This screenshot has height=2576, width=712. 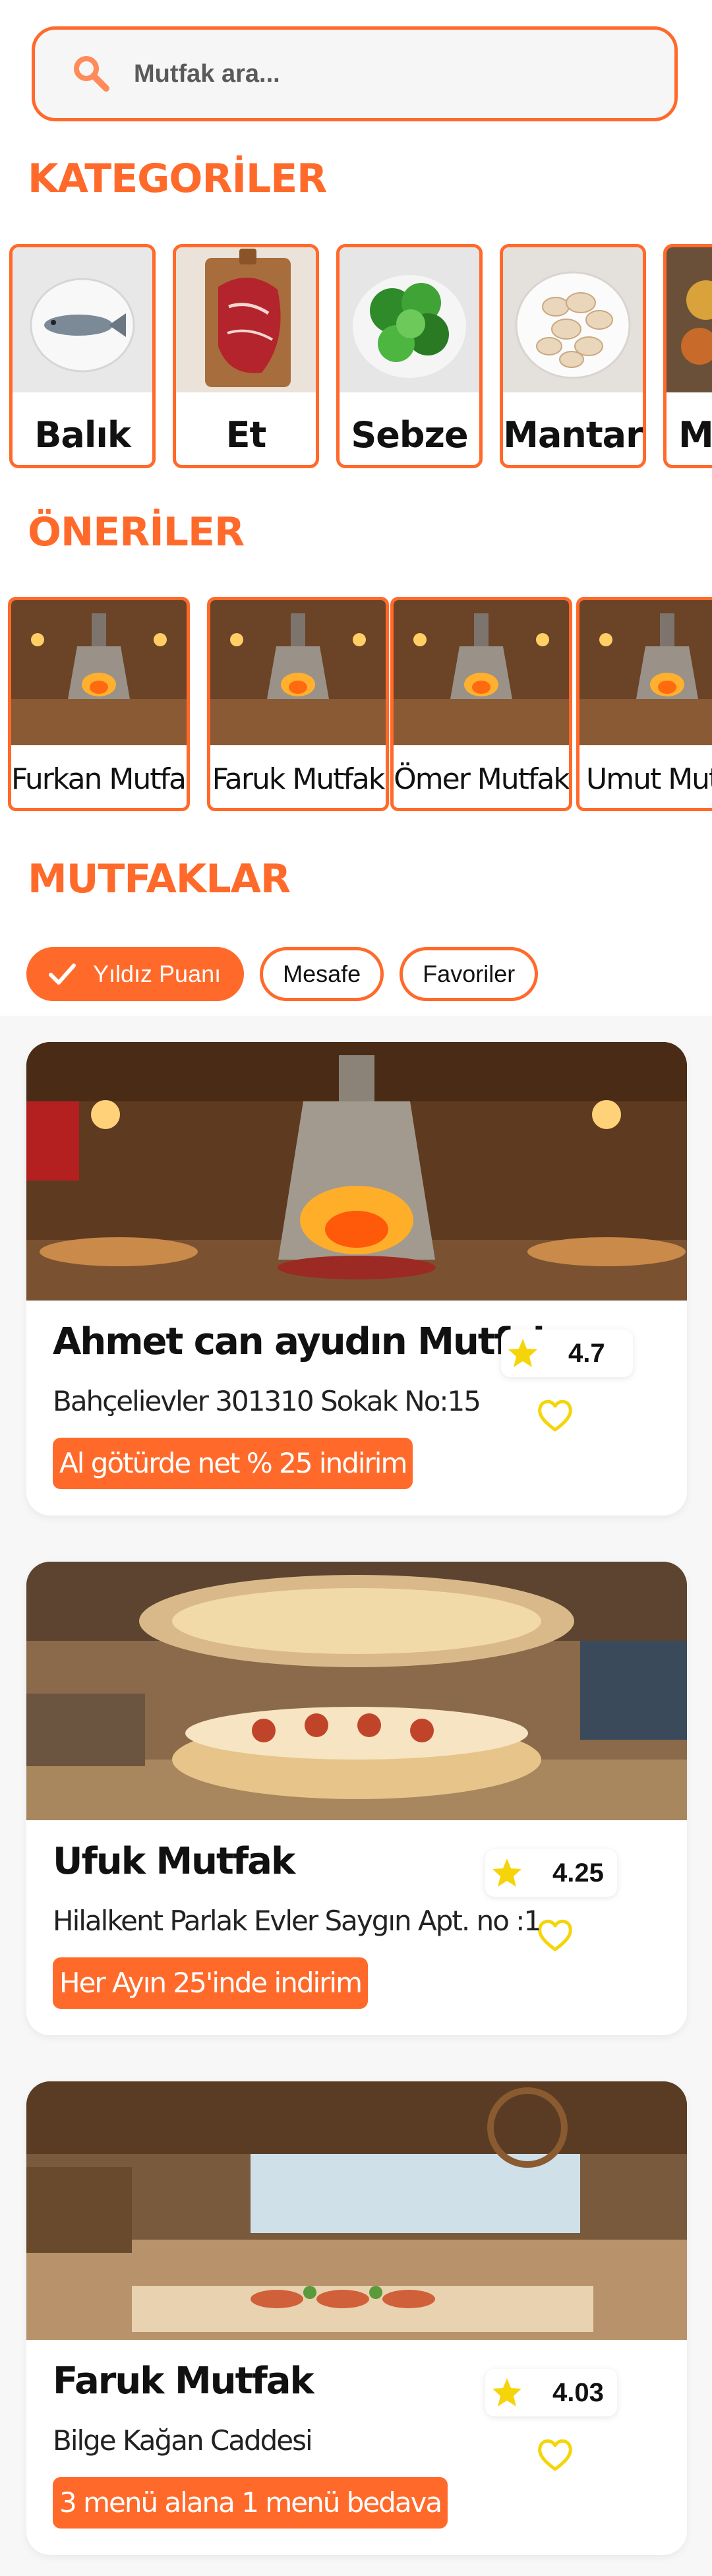 I want to click on categories-carousel: Balık Et Sebze Mantar M, so click(x=360, y=358).